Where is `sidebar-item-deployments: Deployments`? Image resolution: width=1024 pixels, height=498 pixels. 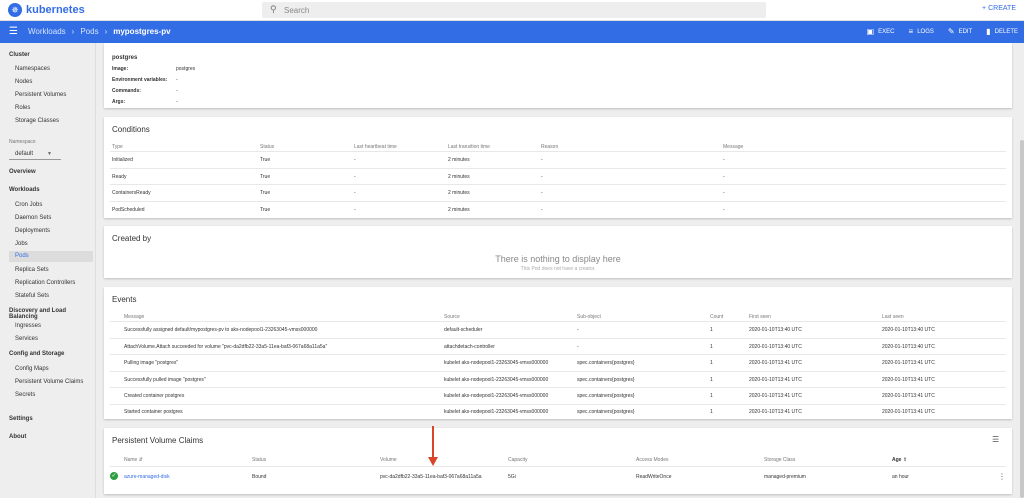
sidebar-item-deployments: Deployments is located at coordinates (32, 231).